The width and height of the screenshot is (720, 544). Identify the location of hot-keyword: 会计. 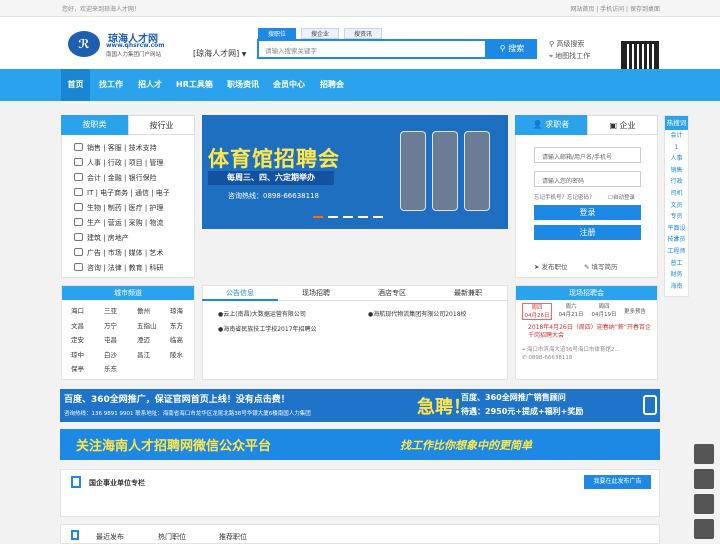
(676, 136).